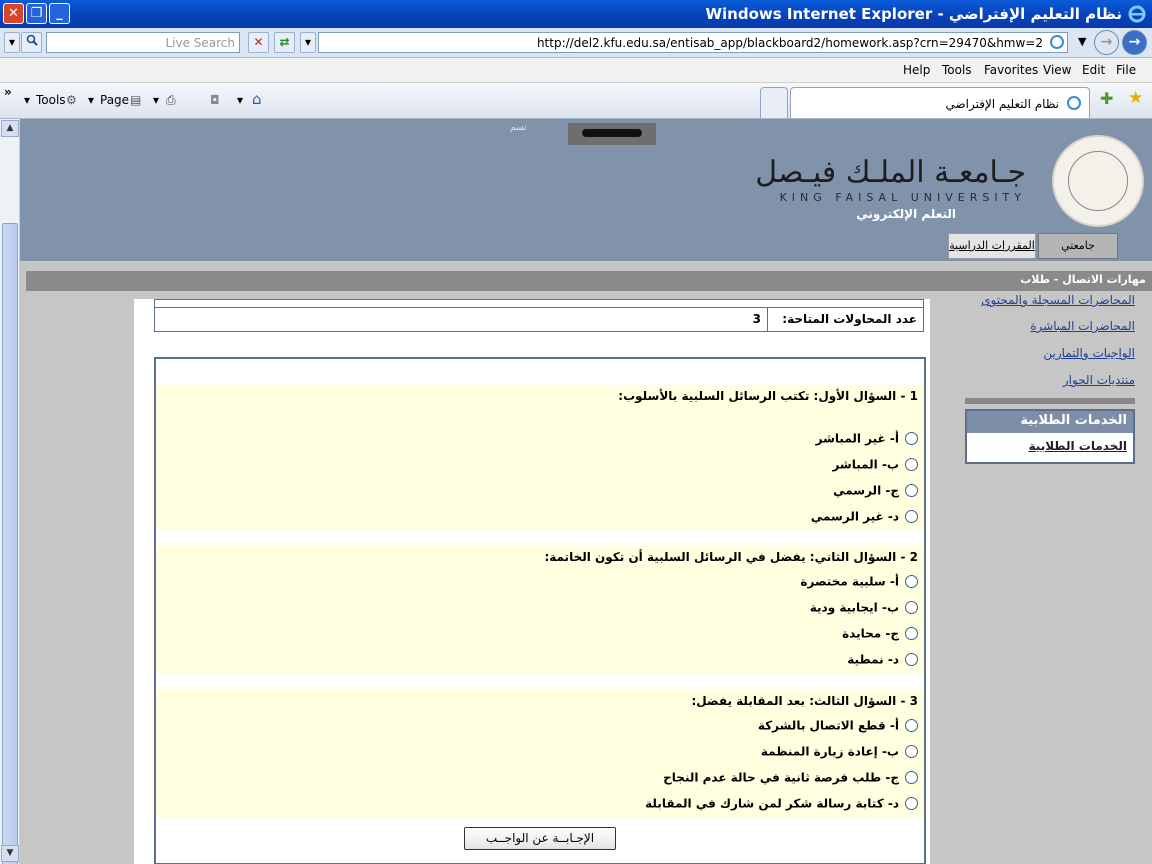 This screenshot has width=1152, height=864. I want to click on new-tab-button, so click(774, 102).